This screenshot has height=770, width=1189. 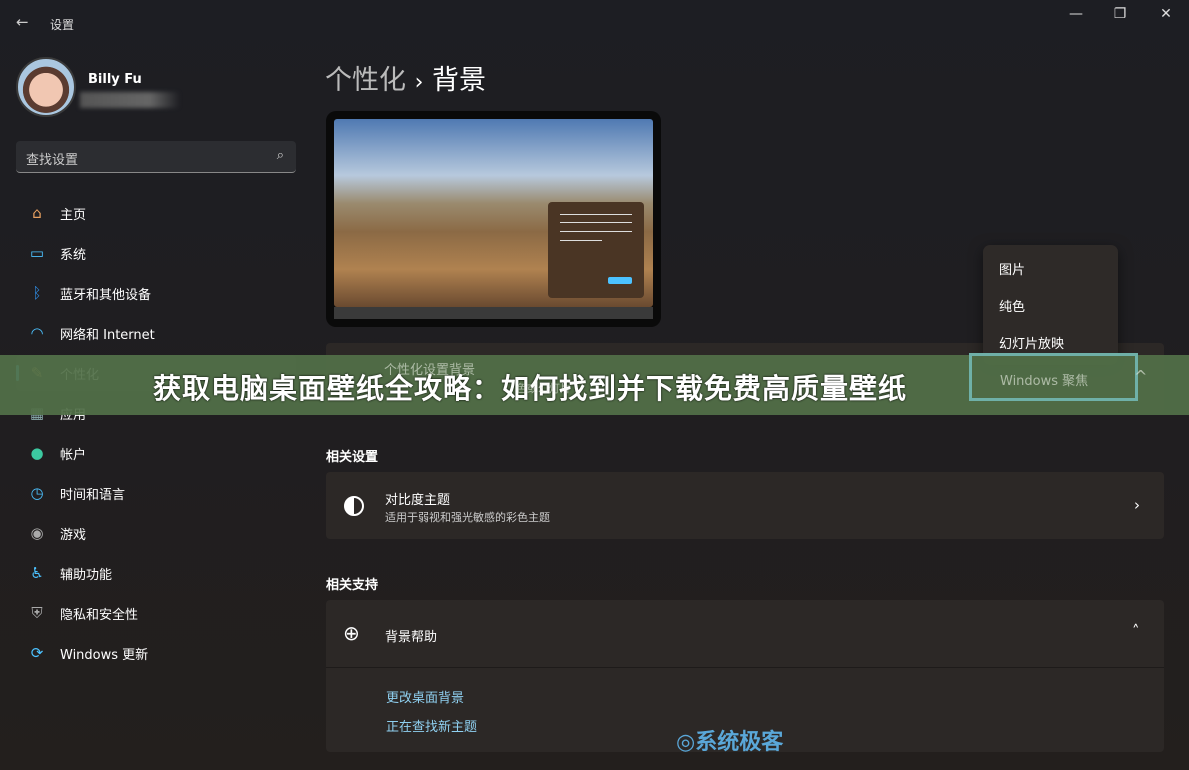 I want to click on watermark-text: 系统极客, so click(x=739, y=742).